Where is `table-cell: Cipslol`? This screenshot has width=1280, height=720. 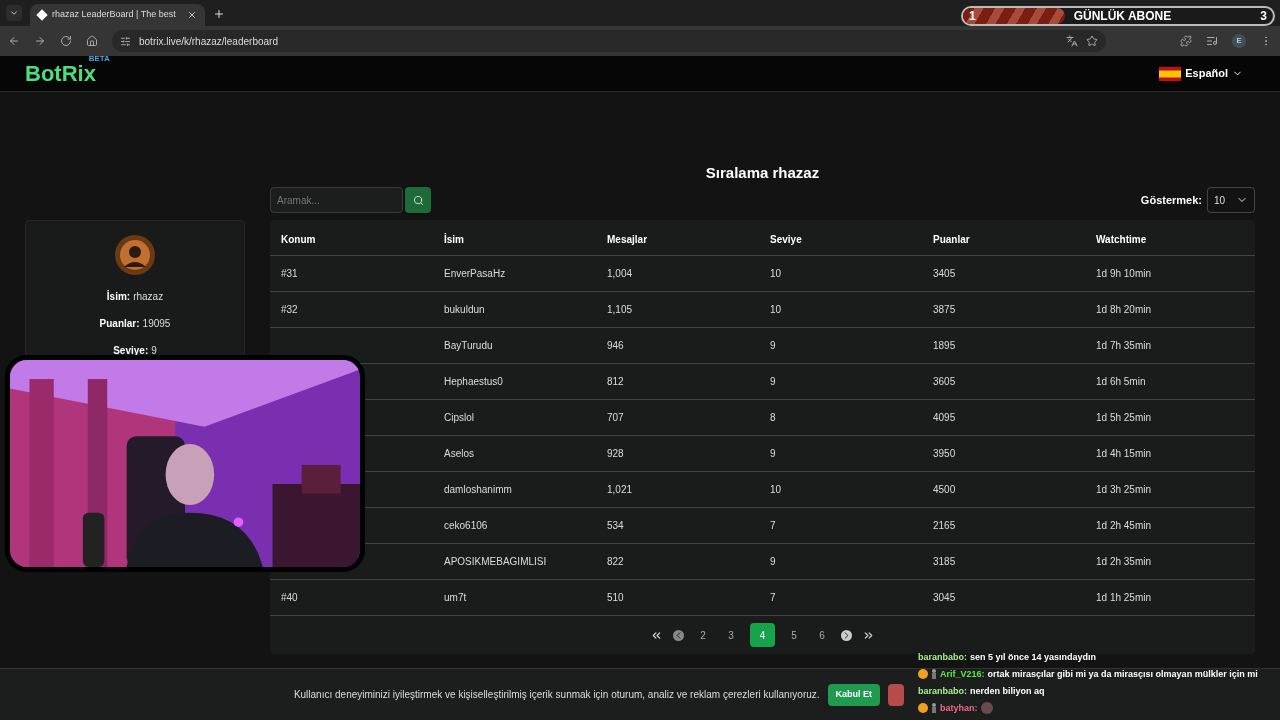
table-cell: Cipslol is located at coordinates (459, 417).